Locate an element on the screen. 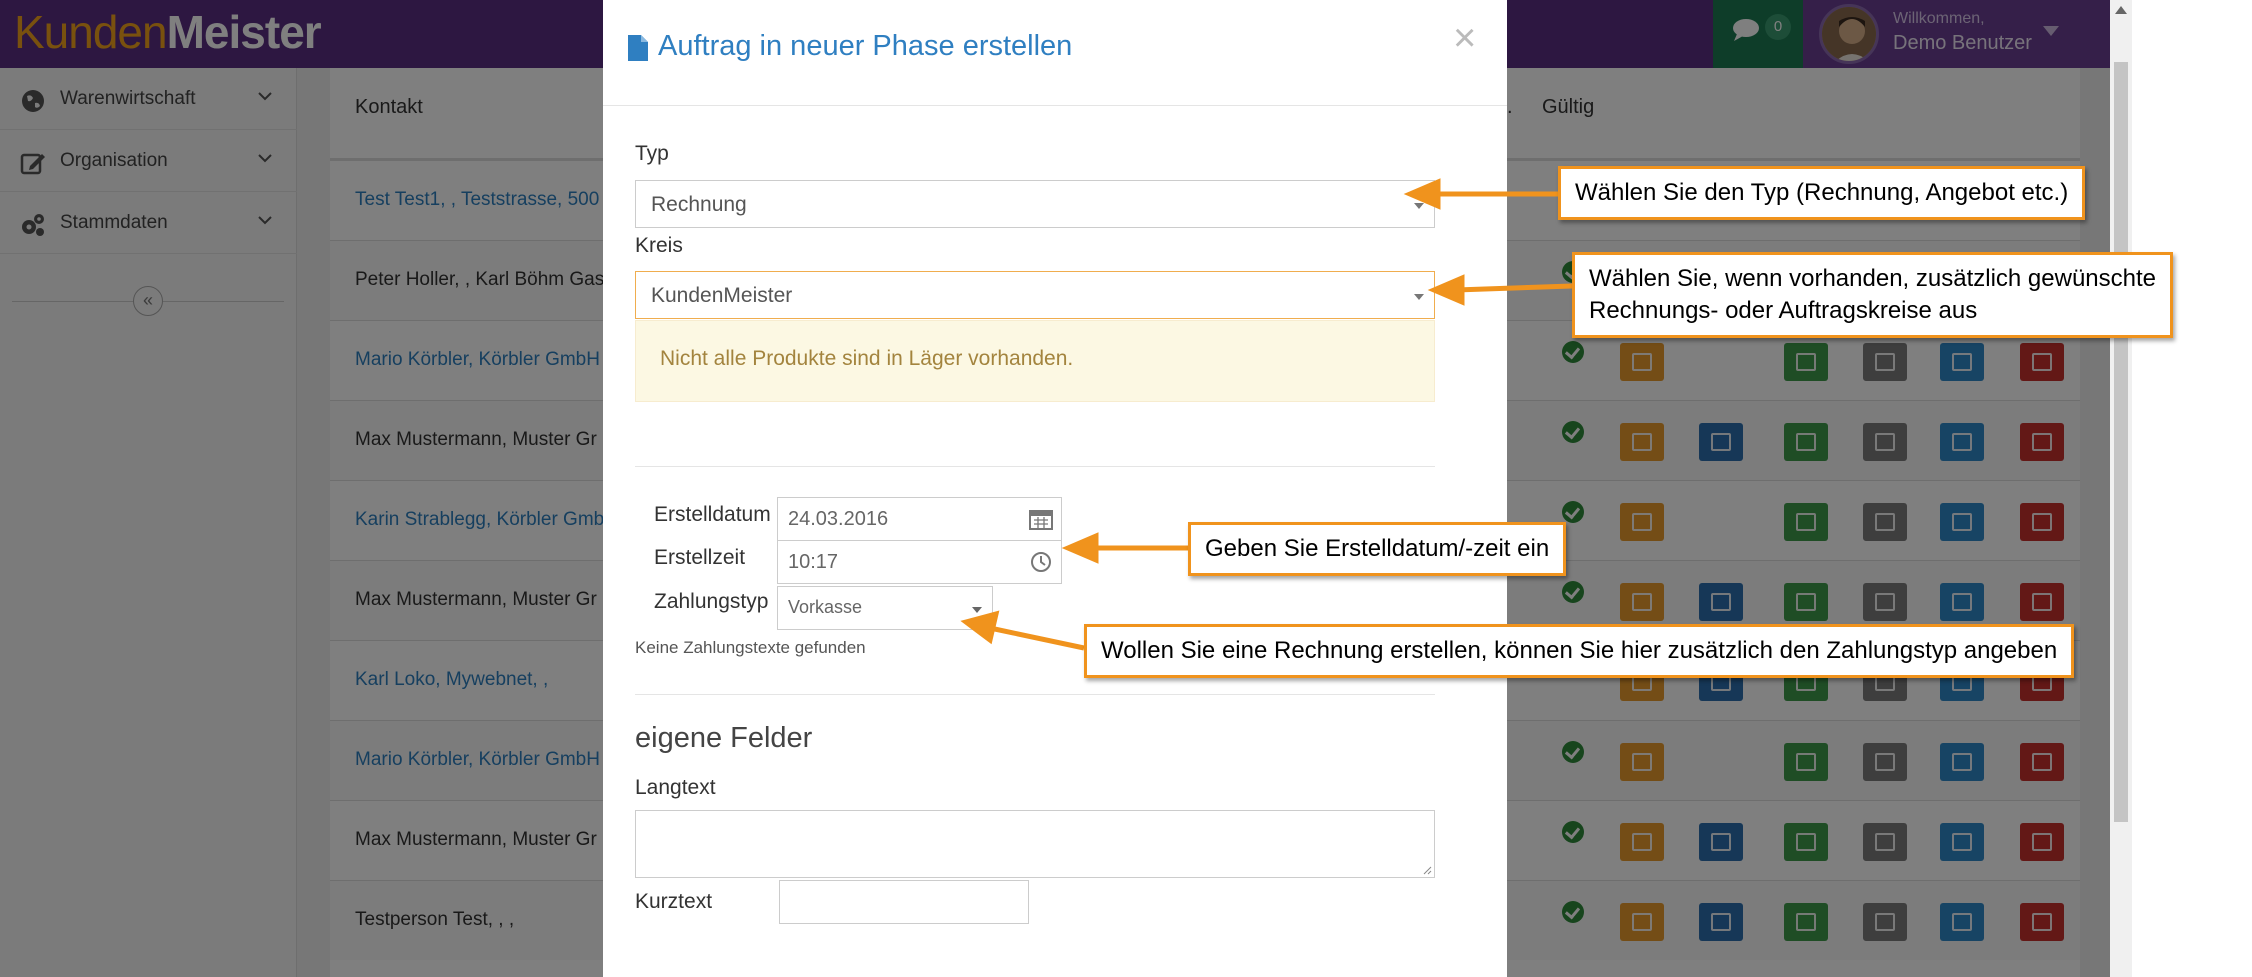 Image resolution: width=2252 pixels, height=977 pixels. erstelldatum-label: Erstelldatum is located at coordinates (712, 514).